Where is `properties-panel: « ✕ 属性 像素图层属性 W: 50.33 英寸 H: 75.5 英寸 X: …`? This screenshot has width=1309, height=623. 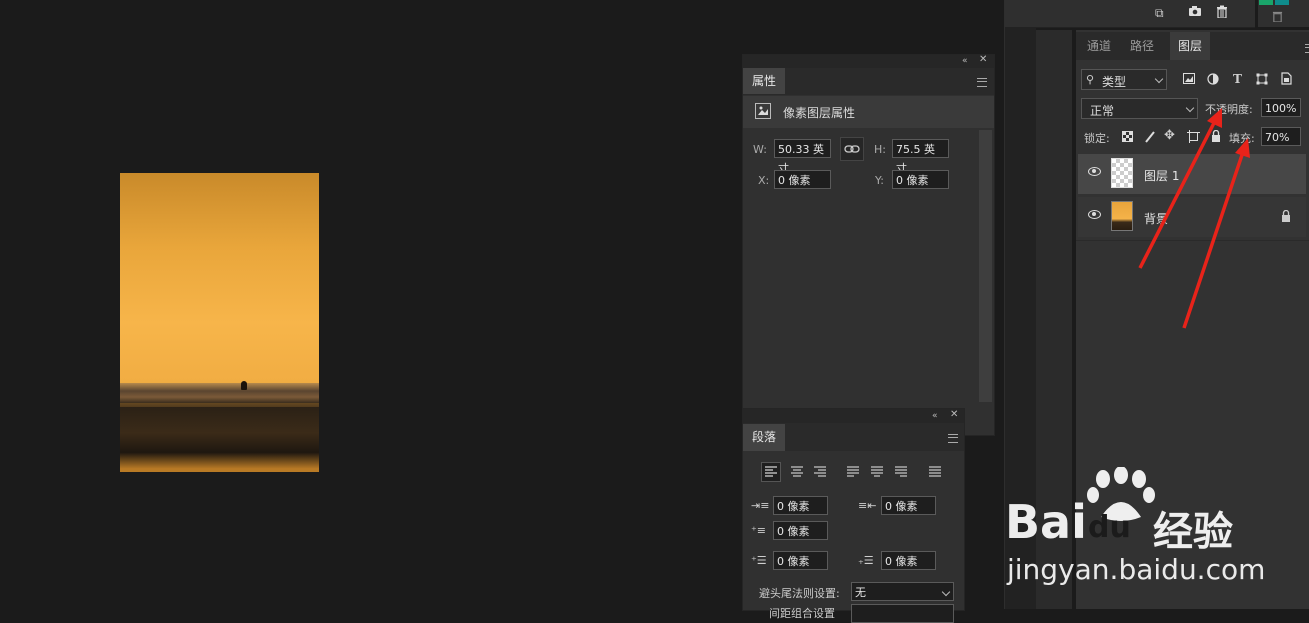 properties-panel: « ✕ 属性 像素图层属性 W: 50.33 英寸 H: 75.5 英寸 X: … is located at coordinates (868, 245).